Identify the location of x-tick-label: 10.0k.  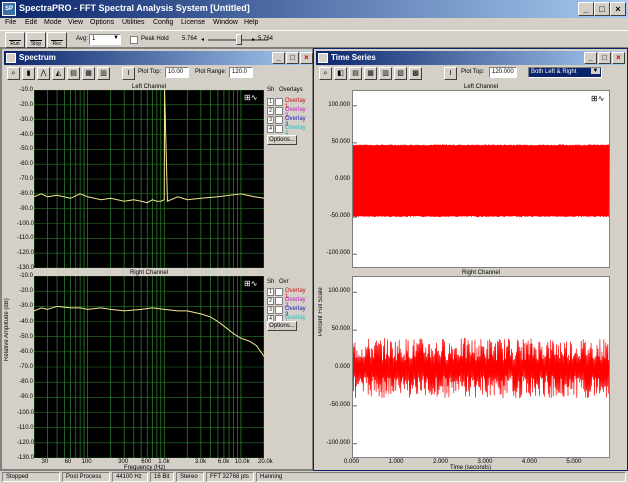
(242, 462).